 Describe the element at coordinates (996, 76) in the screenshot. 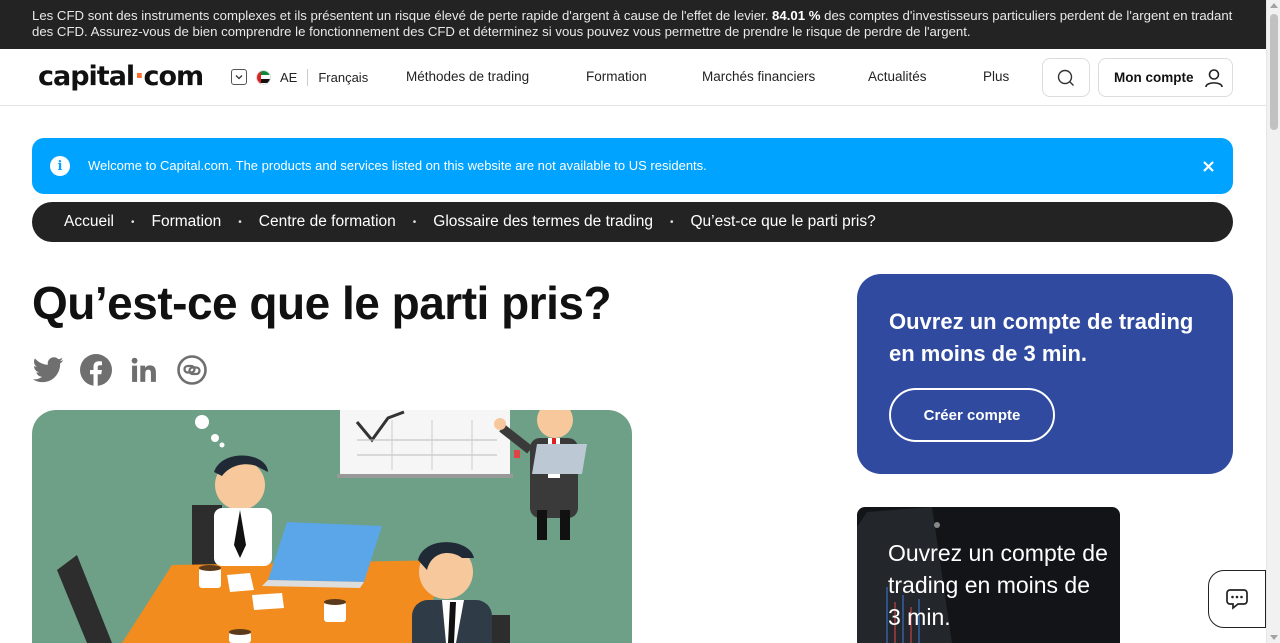

I see `nav-more: Plus` at that location.